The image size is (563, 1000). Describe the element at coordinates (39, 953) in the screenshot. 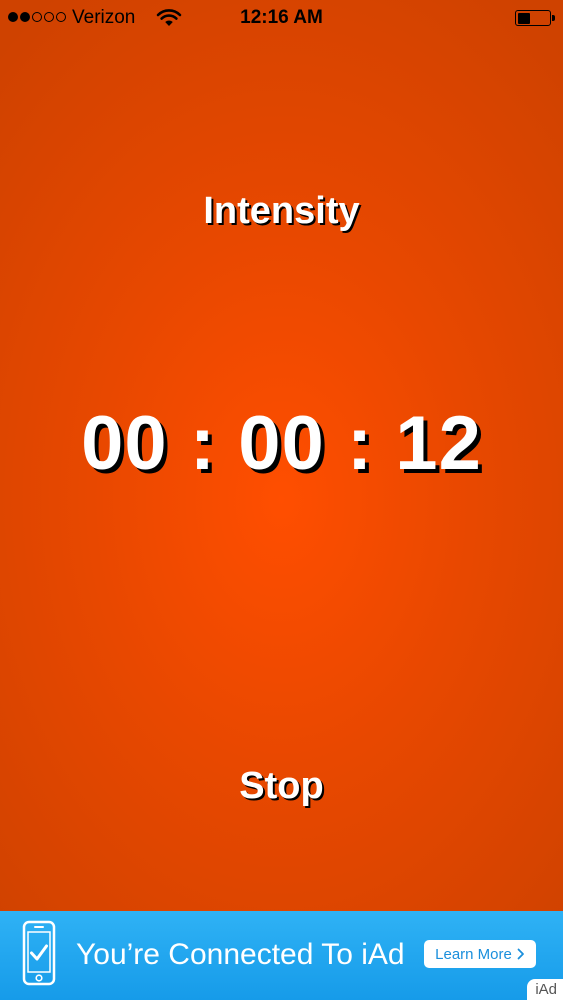

I see `phone-check-icon` at that location.